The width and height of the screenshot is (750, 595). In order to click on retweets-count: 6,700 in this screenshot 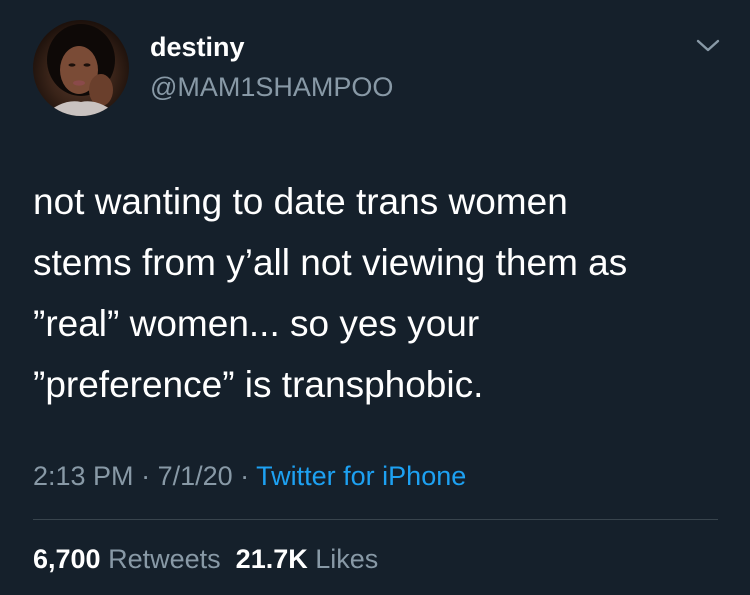, I will do `click(67, 559)`.